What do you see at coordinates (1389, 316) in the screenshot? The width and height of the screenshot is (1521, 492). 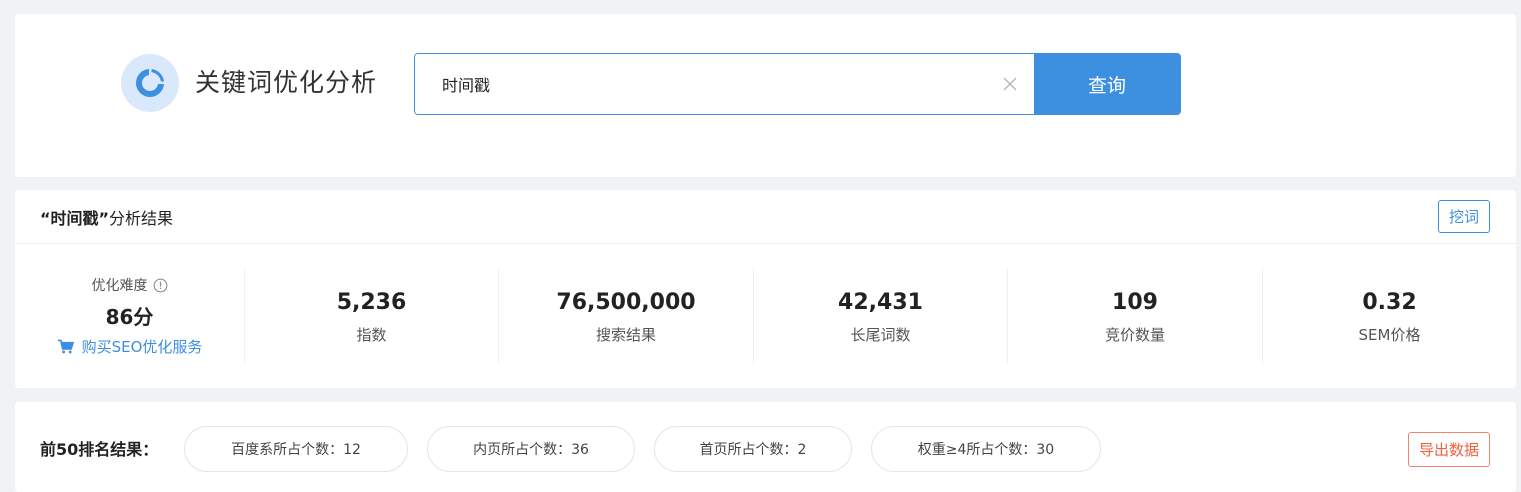 I see `metric-sem-price: 0.32 SEM价格` at bounding box center [1389, 316].